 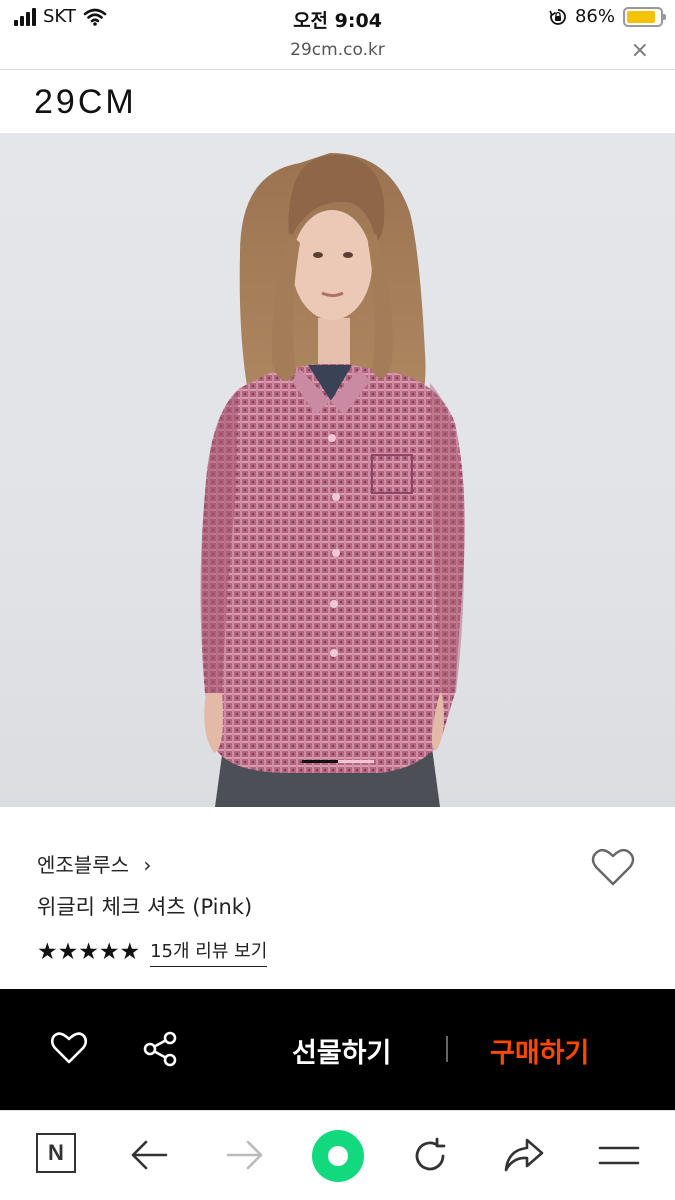 I want to click on heart-outline-icon, so click(x=613, y=867).